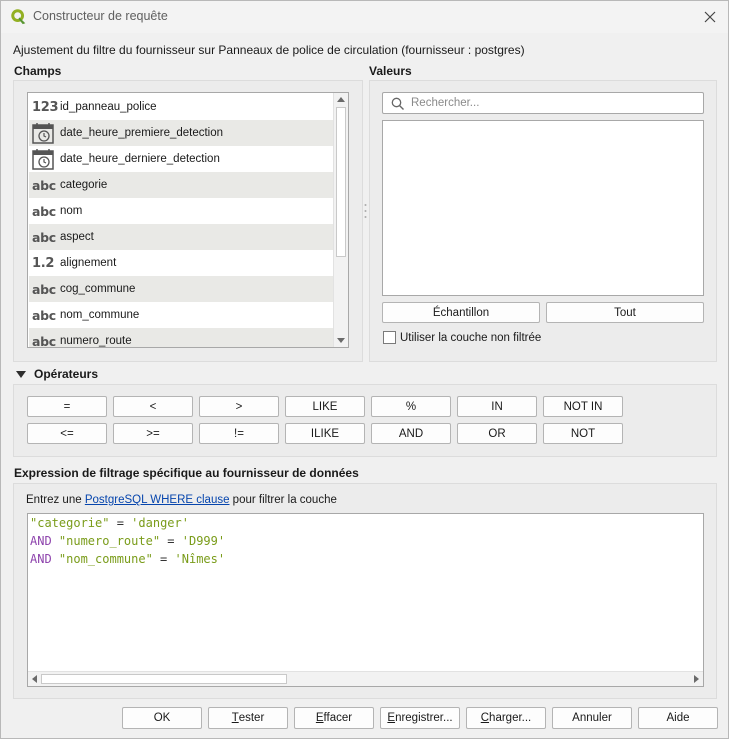 This screenshot has width=729, height=739. What do you see at coordinates (592, 718) in the screenshot?
I see `cancel-button: Annuler` at bounding box center [592, 718].